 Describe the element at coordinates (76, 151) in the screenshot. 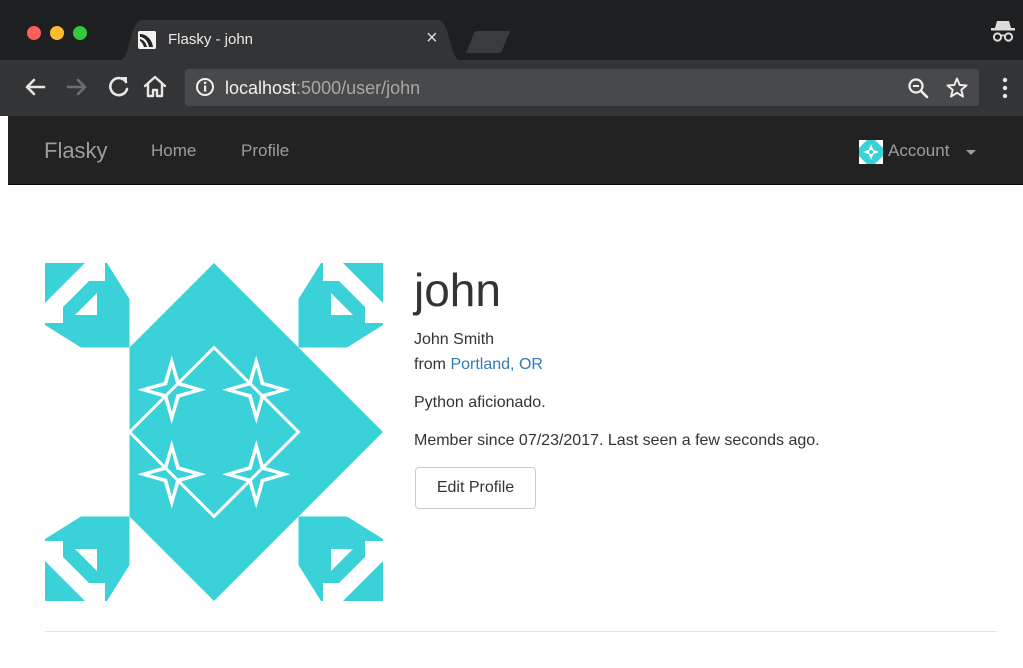

I see `navbar-brand: Flasky` at that location.